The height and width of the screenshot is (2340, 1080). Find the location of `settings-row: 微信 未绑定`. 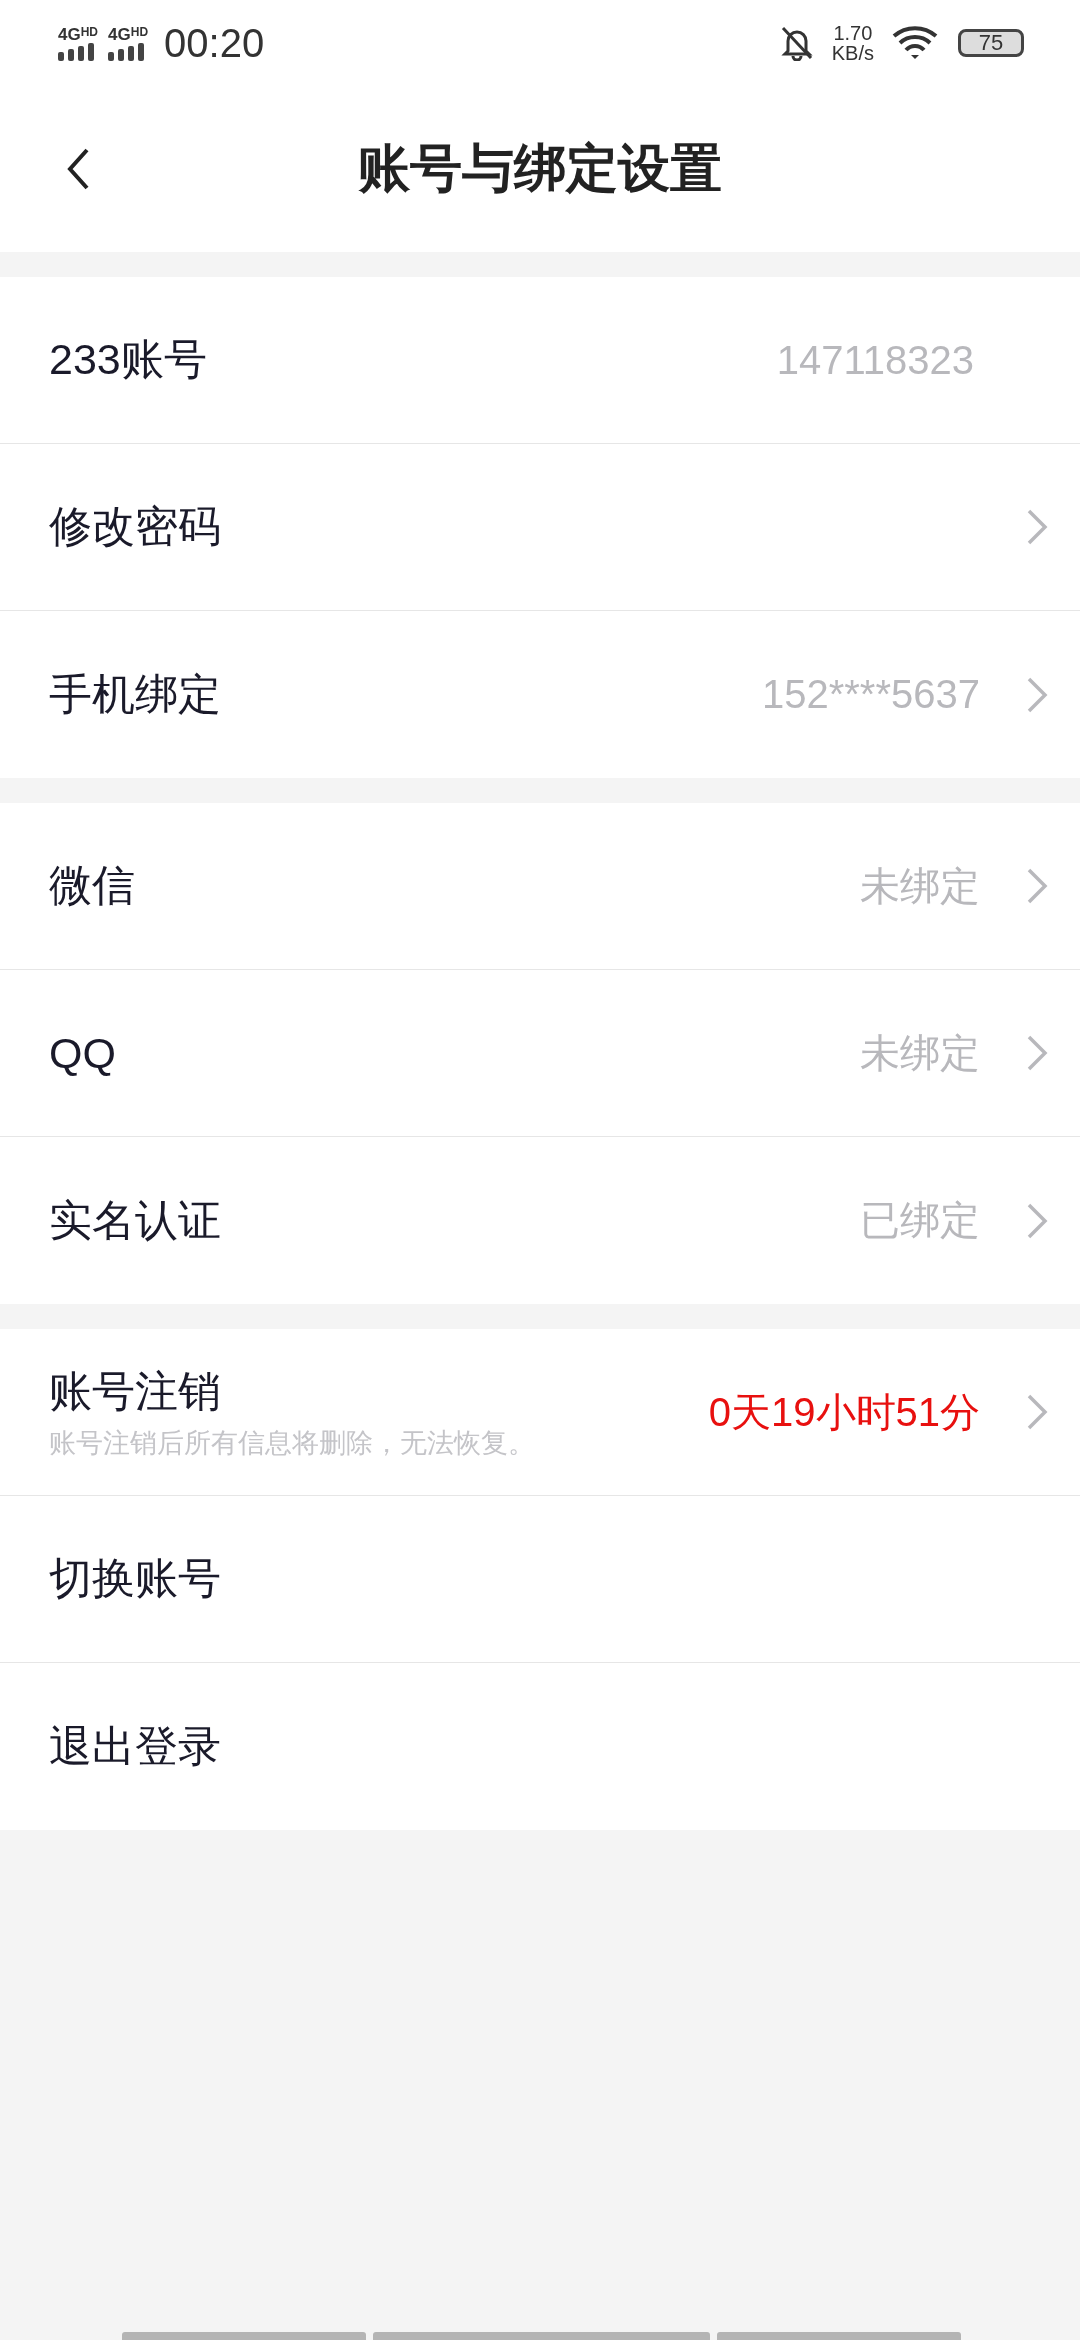

settings-row: 微信 未绑定 is located at coordinates (540, 886).